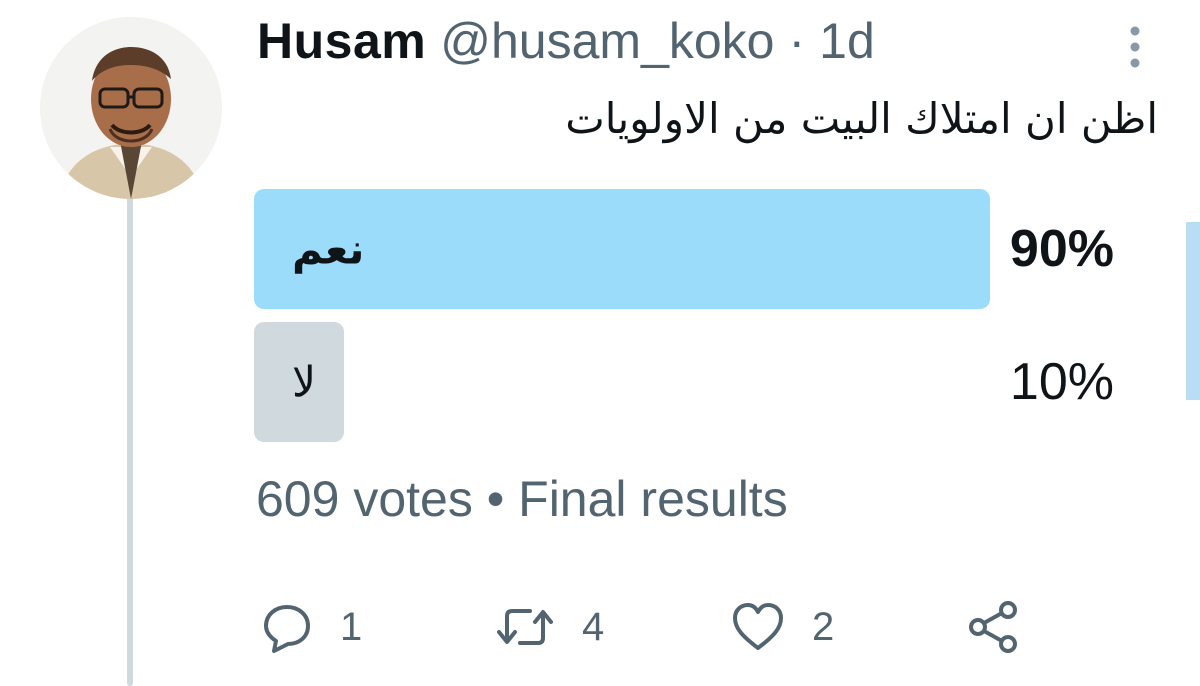 The image size is (1200, 686). What do you see at coordinates (653, 499) in the screenshot?
I see `poll-status: Final results` at bounding box center [653, 499].